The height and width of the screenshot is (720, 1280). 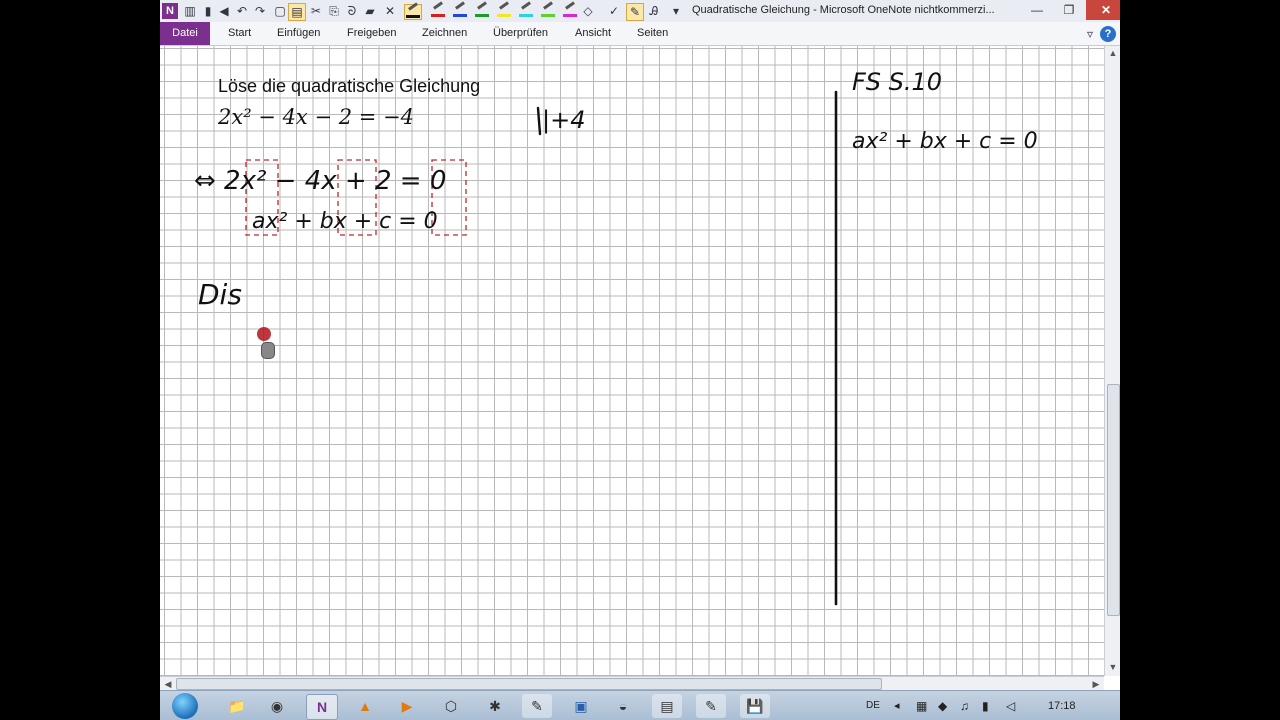 I want to click on app-icon-4: ▣, so click(x=581, y=706).